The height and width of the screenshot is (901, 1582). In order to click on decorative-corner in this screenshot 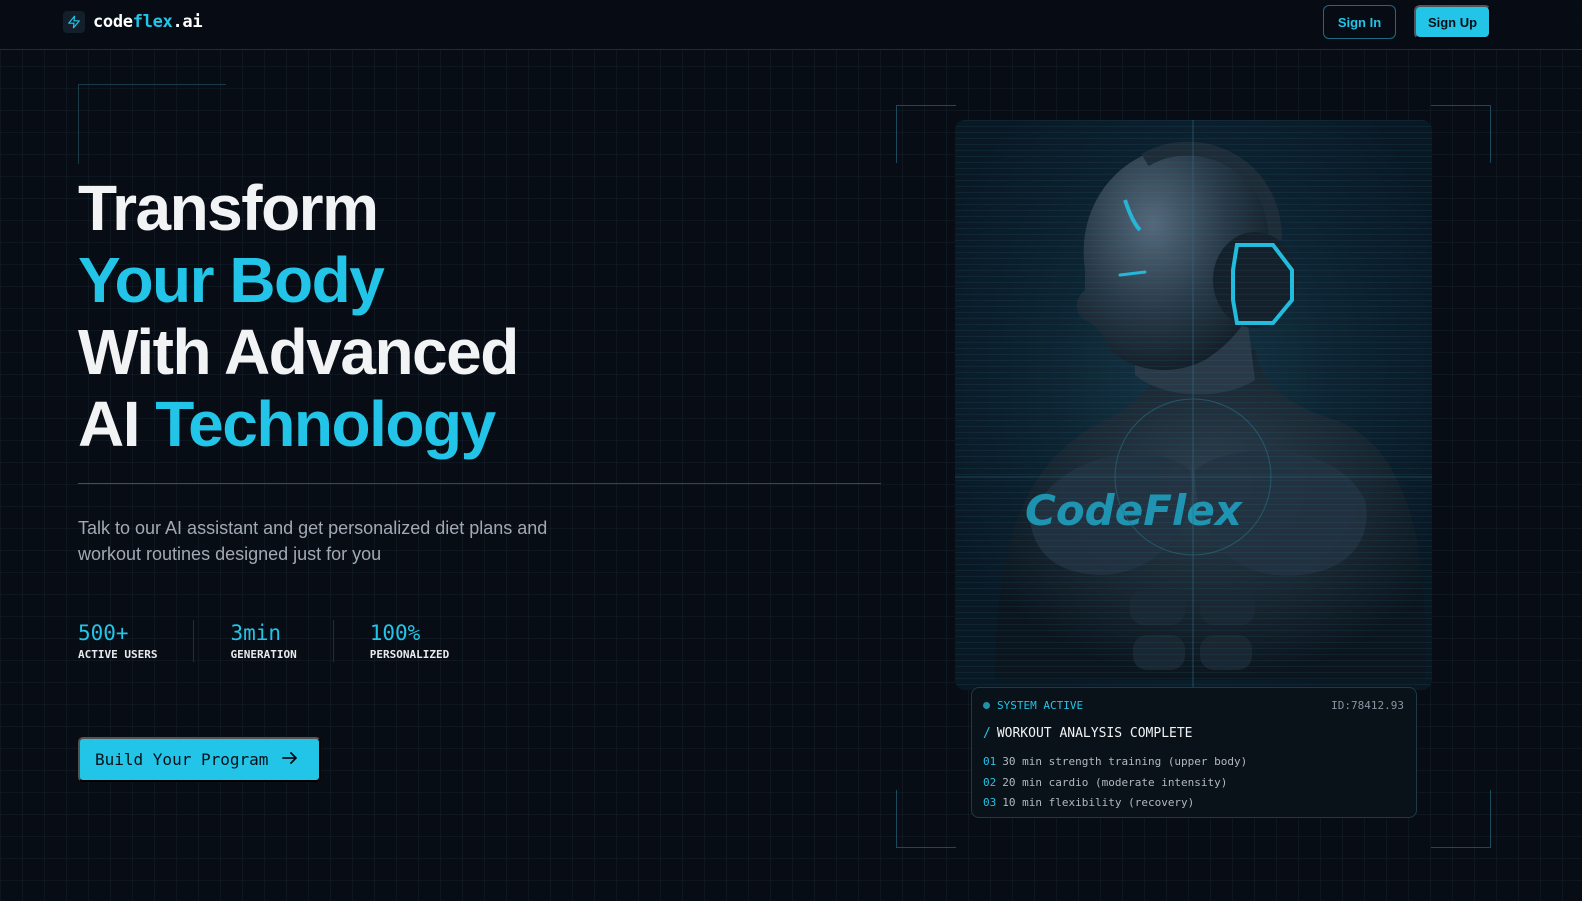, I will do `click(152, 124)`.